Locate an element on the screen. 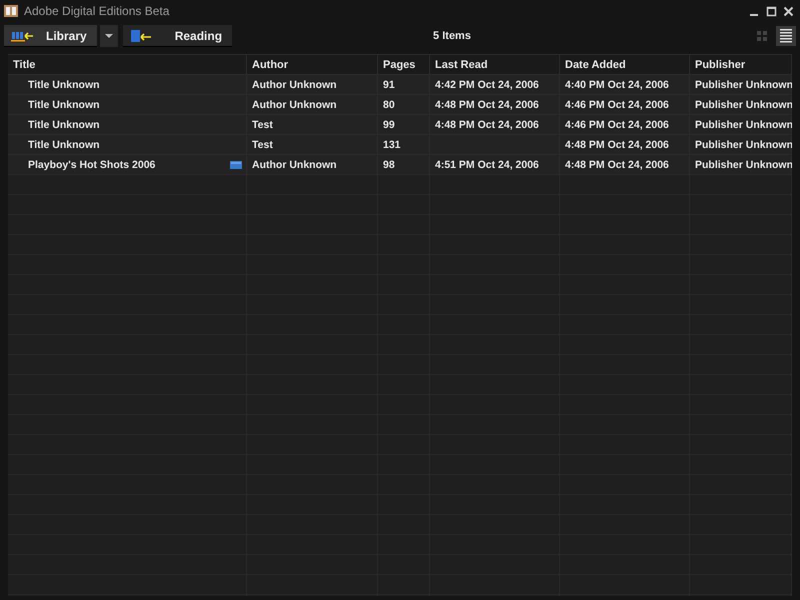 This screenshot has width=800, height=600. column-header: Title is located at coordinates (127, 64).